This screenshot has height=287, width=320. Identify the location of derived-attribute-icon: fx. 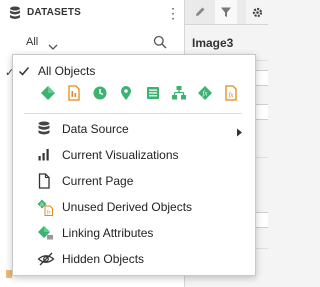
(231, 93).